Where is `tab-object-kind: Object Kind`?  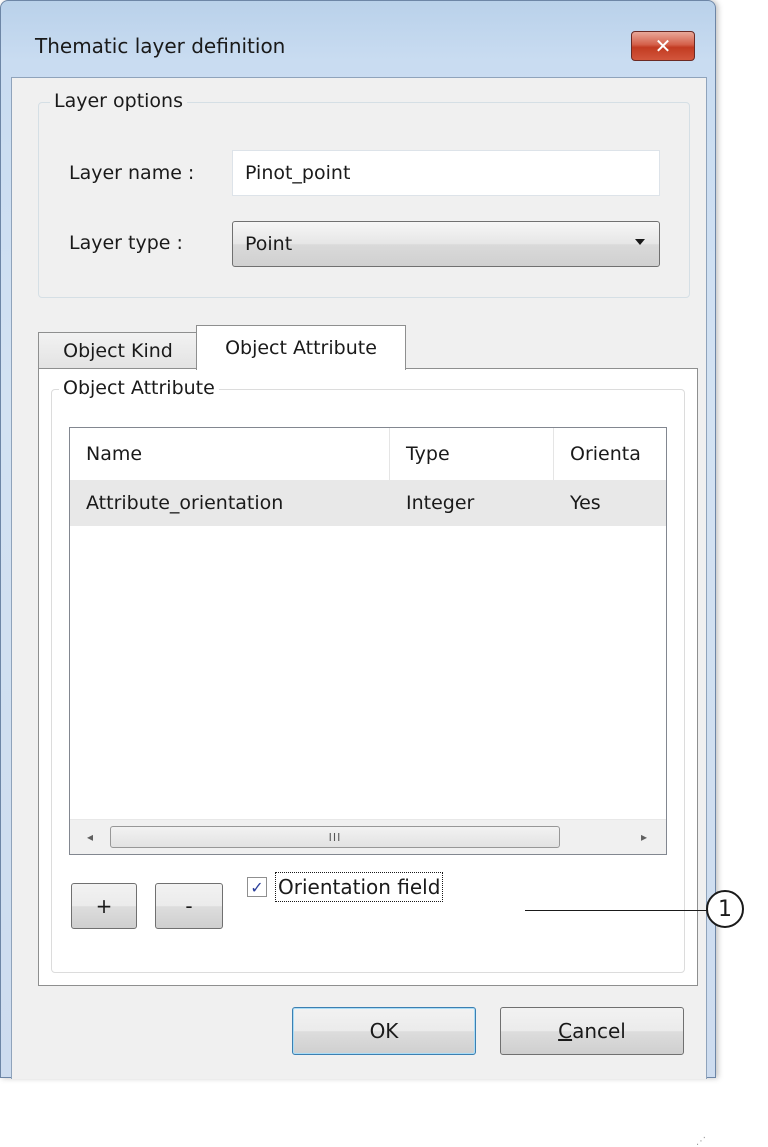
tab-object-kind: Object Kind is located at coordinates (118, 350).